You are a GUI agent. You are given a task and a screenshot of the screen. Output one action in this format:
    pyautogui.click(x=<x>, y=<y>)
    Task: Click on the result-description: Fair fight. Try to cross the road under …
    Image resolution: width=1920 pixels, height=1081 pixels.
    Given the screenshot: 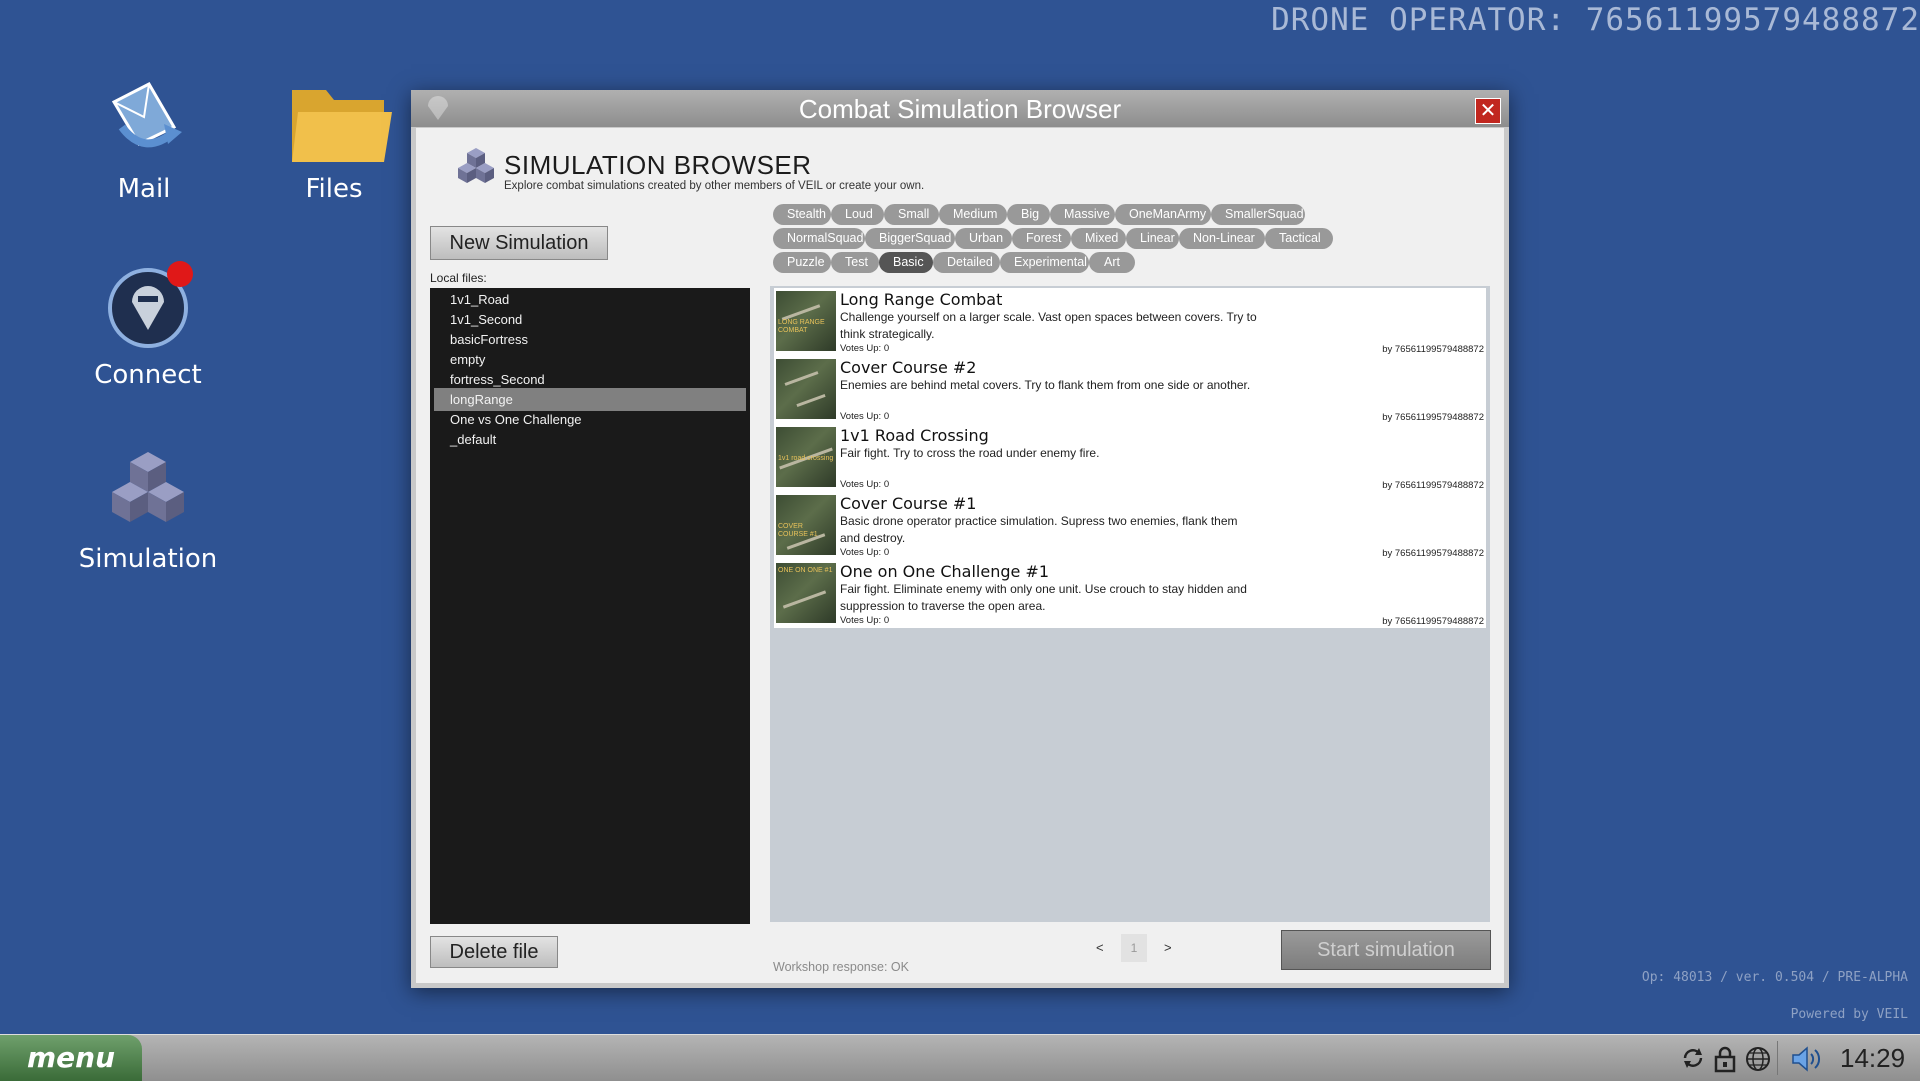 What is the action you would take?
    pyautogui.click(x=970, y=453)
    